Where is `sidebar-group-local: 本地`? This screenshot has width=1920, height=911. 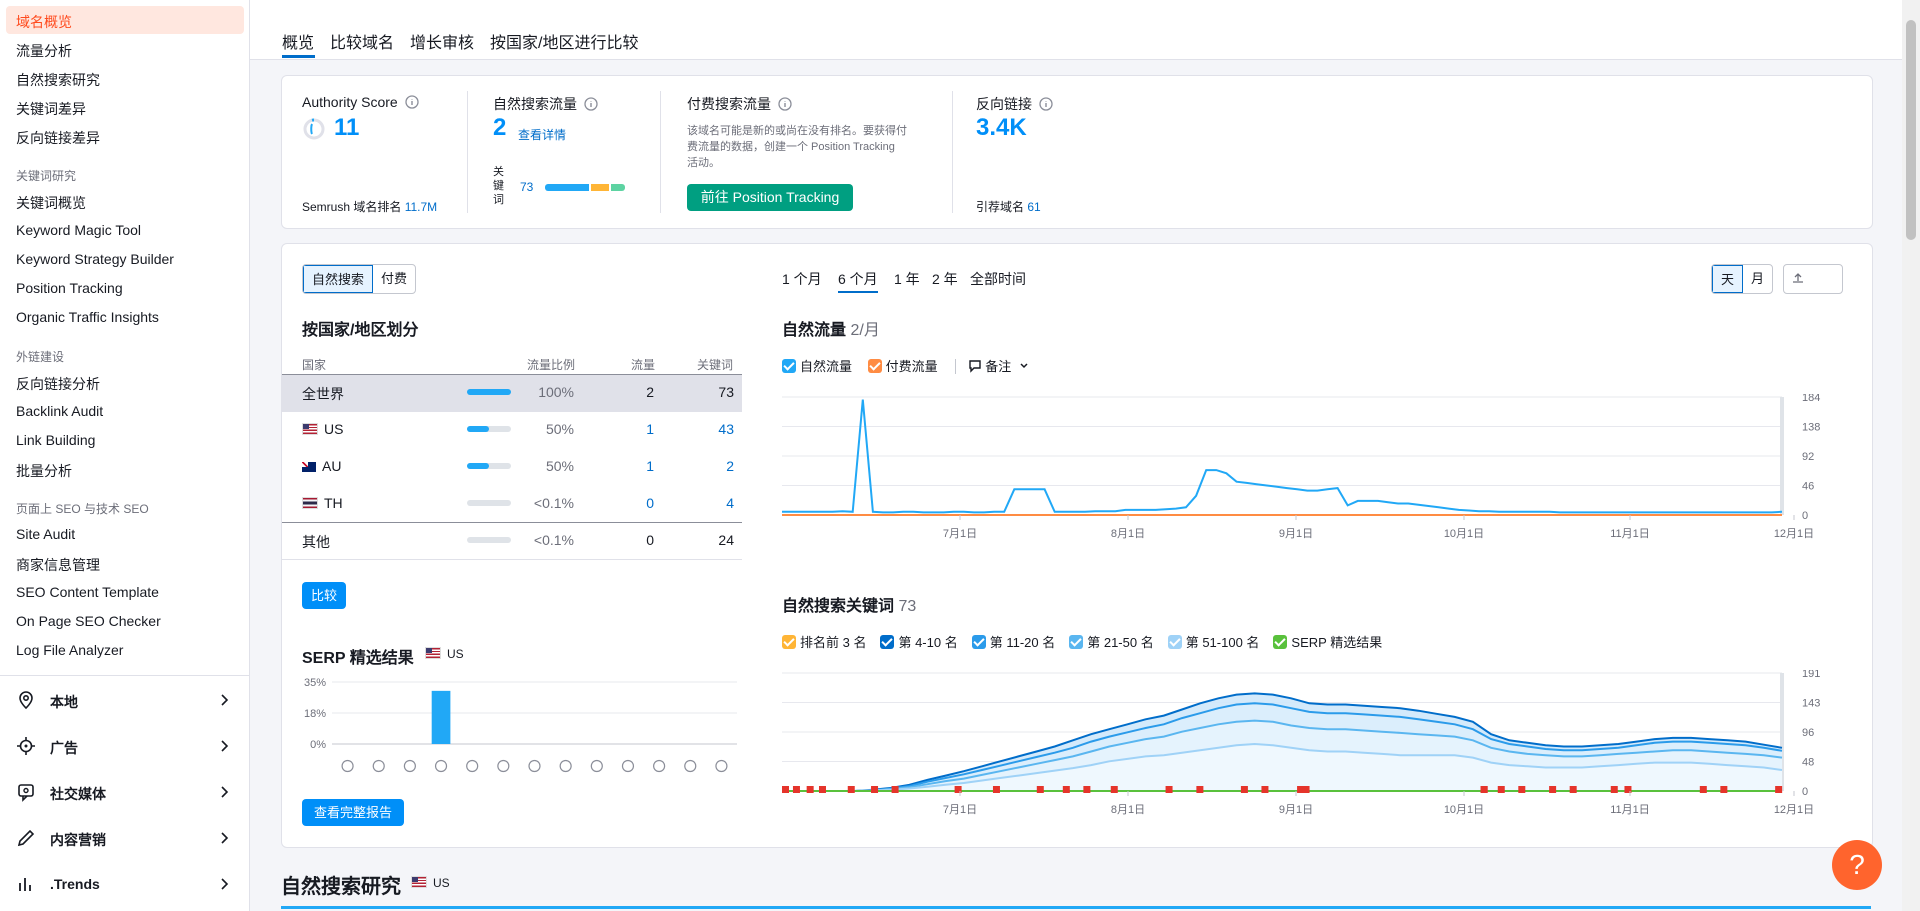
sidebar-group-local: 本地 is located at coordinates (124, 700).